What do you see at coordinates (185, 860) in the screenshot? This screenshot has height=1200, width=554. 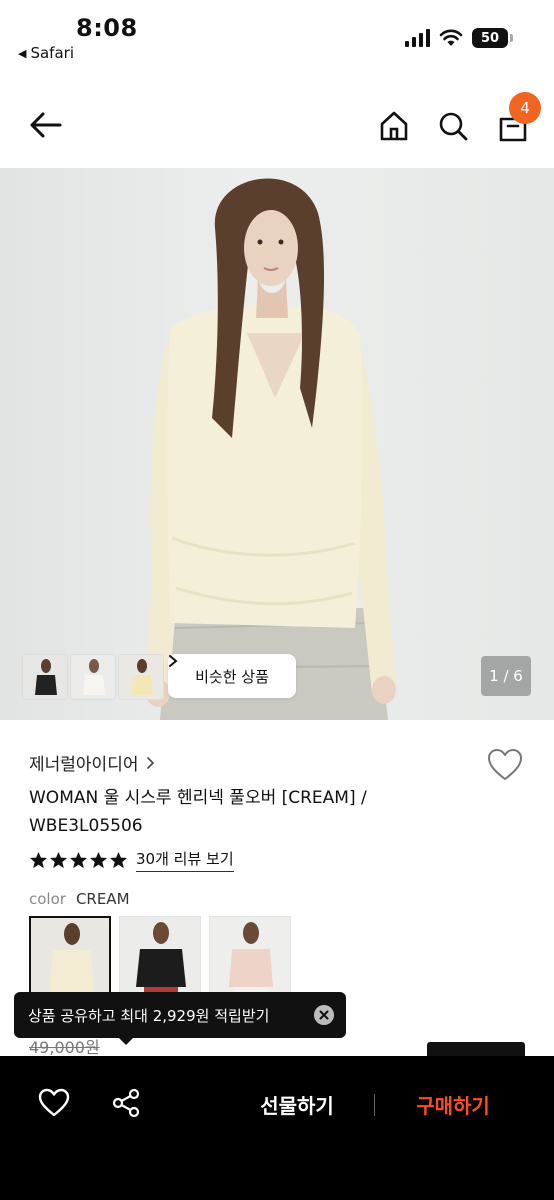 I see `review-link: 30개 리뷰 보기` at bounding box center [185, 860].